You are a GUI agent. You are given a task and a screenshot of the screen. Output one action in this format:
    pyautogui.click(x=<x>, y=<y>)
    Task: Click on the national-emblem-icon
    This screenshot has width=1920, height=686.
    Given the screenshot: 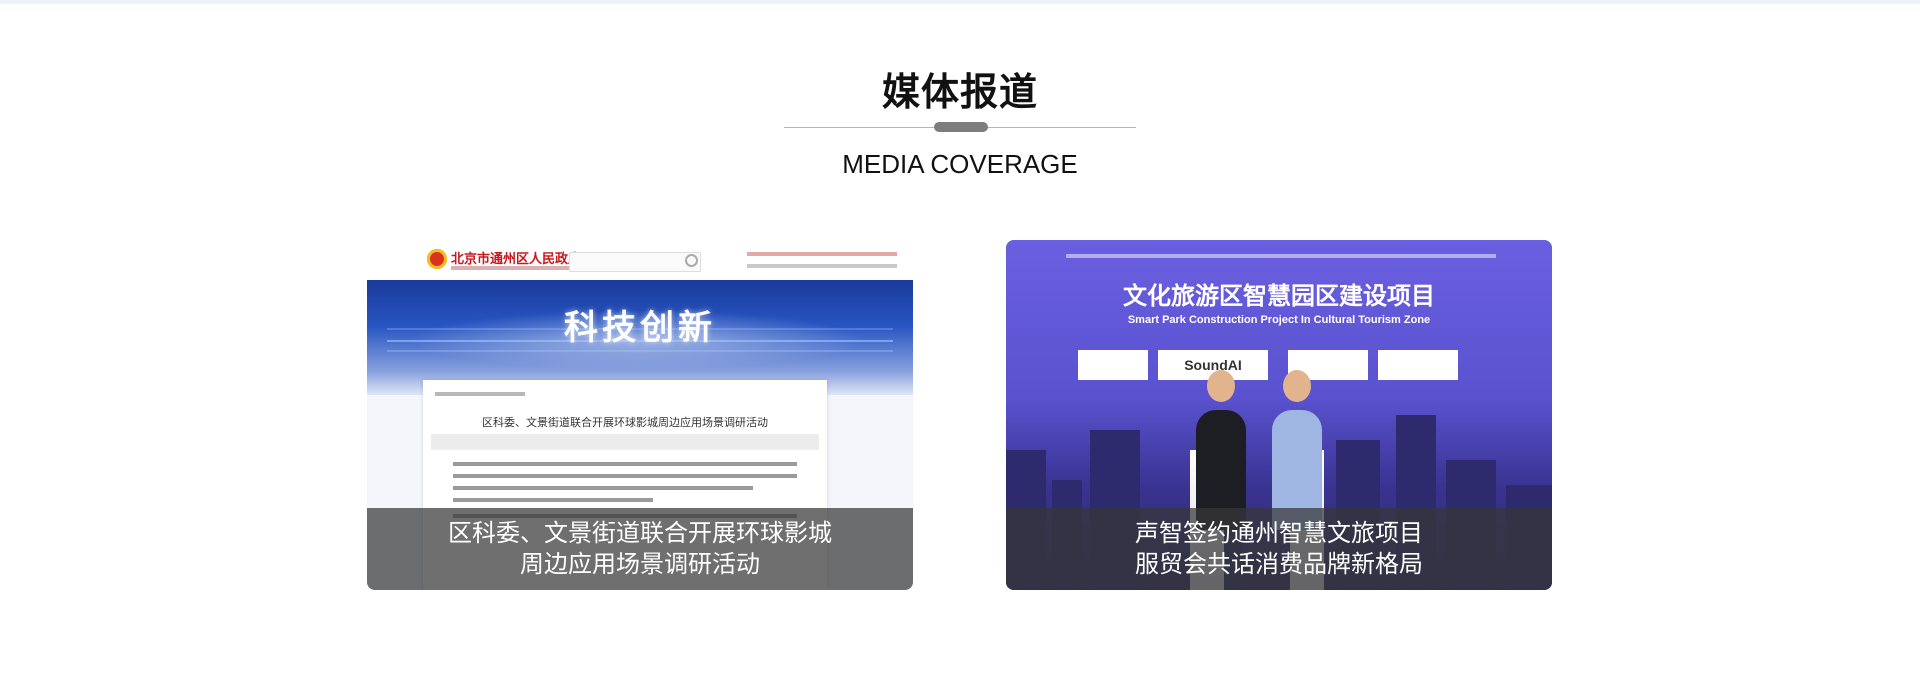 What is the action you would take?
    pyautogui.click(x=437, y=259)
    